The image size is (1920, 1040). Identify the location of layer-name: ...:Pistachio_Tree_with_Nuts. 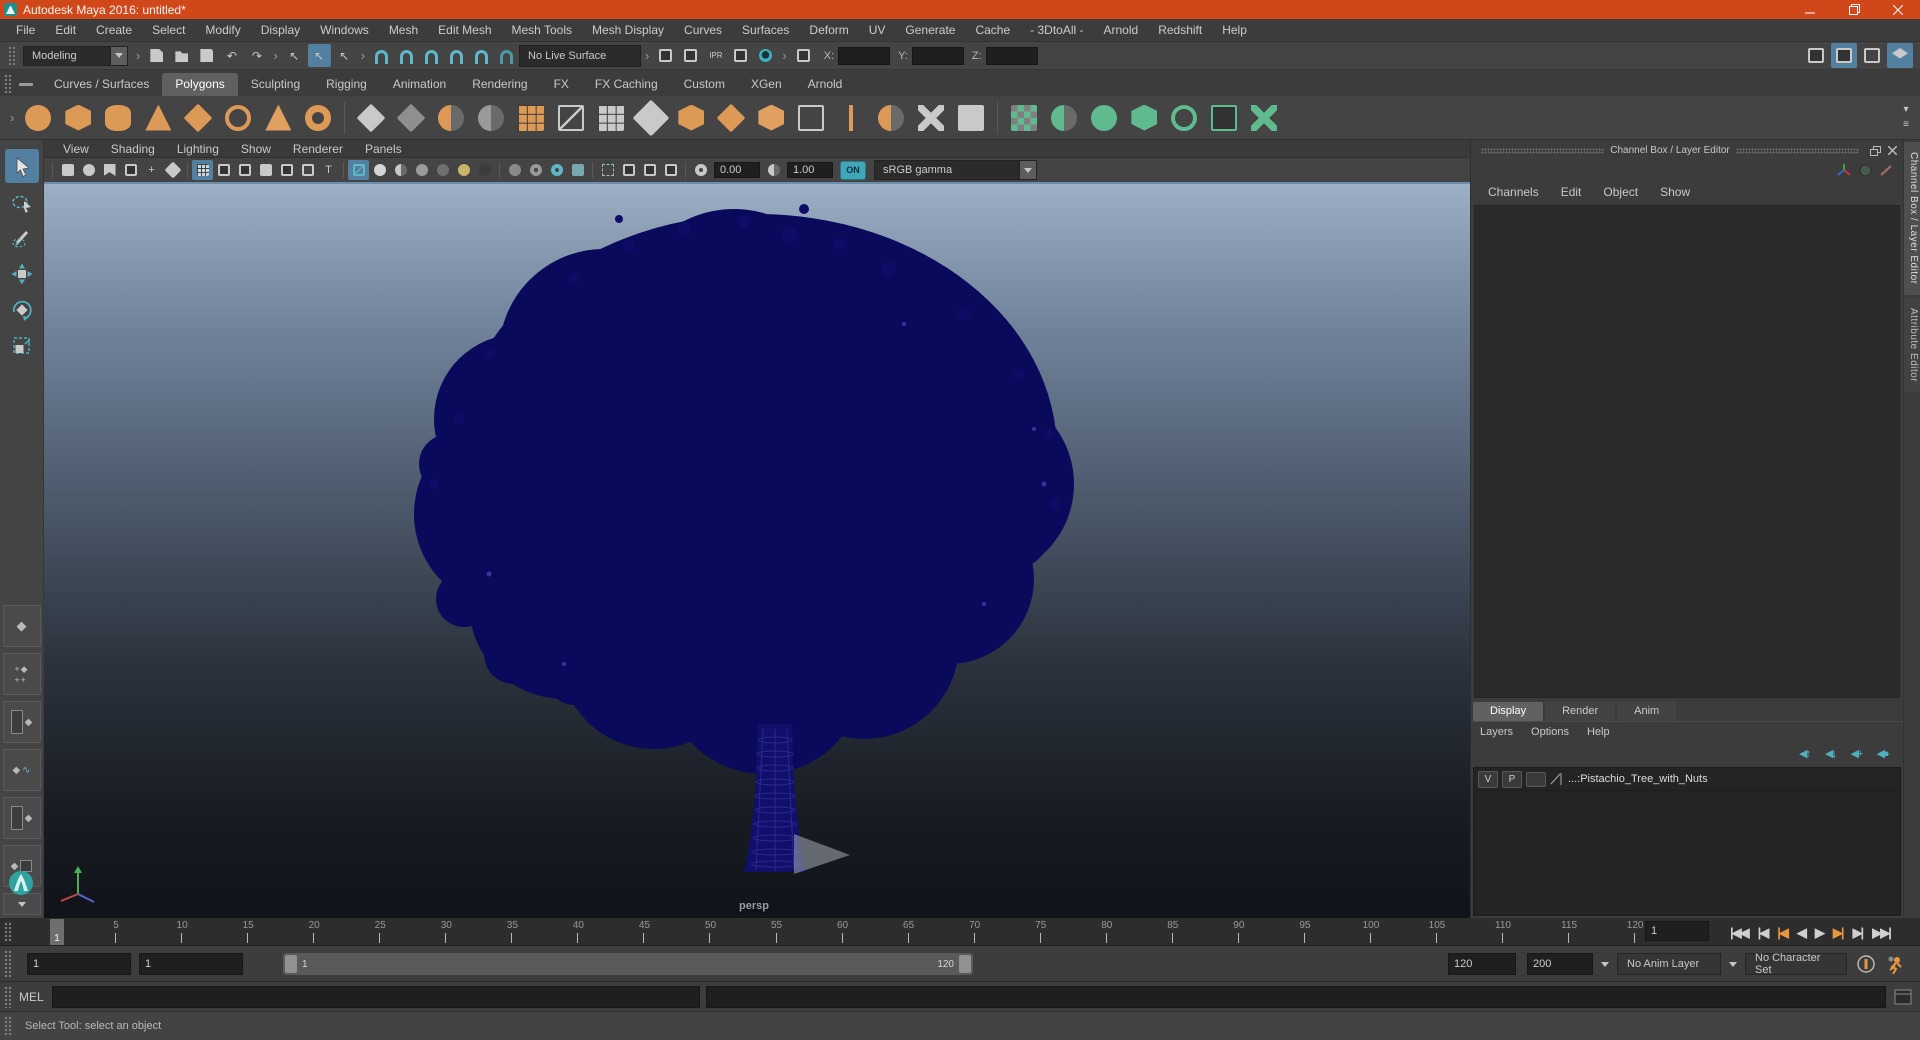
(1638, 779).